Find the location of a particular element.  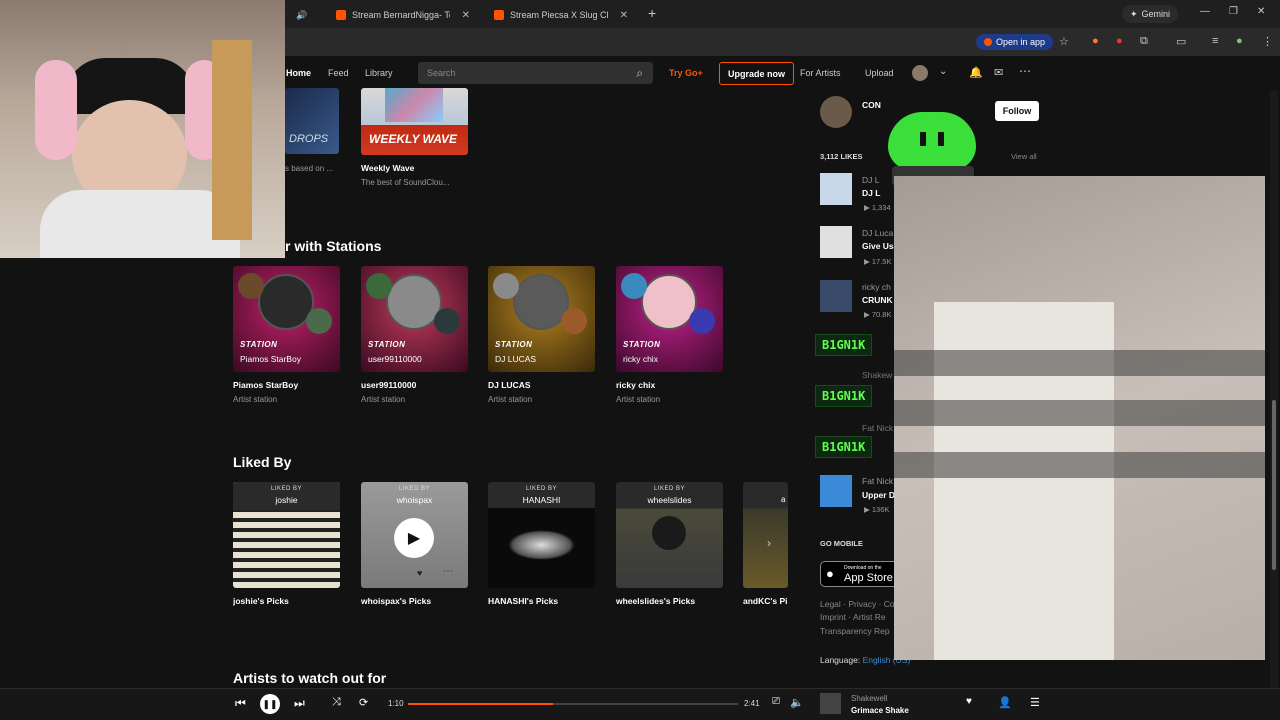

station-card: STATION DJ LUCAS DJ LUCAS Artist station is located at coordinates (541, 335).